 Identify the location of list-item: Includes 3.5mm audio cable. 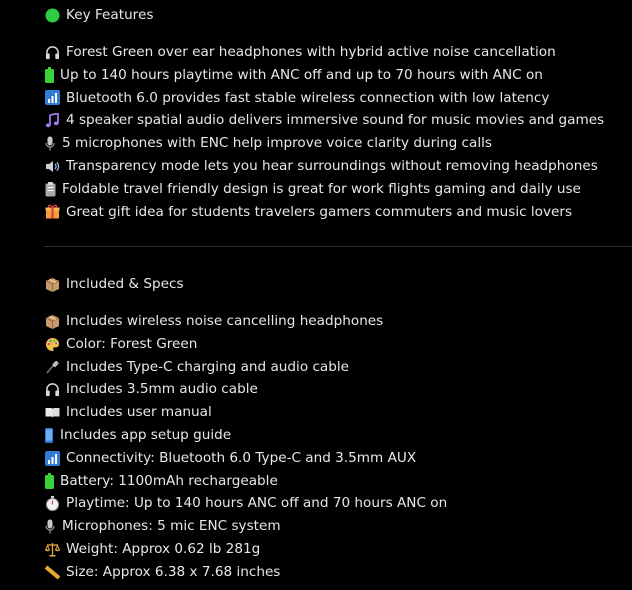
(338, 389).